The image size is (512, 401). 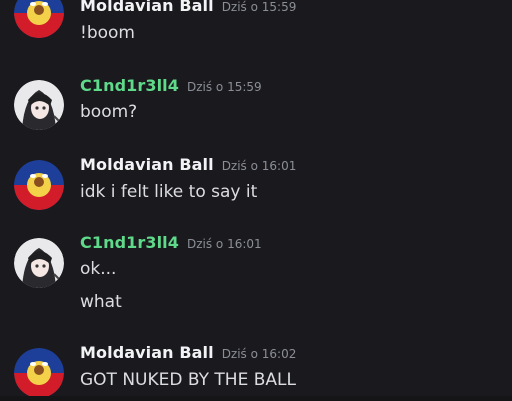 What do you see at coordinates (256, 398) in the screenshot?
I see `bottom-divider` at bounding box center [256, 398].